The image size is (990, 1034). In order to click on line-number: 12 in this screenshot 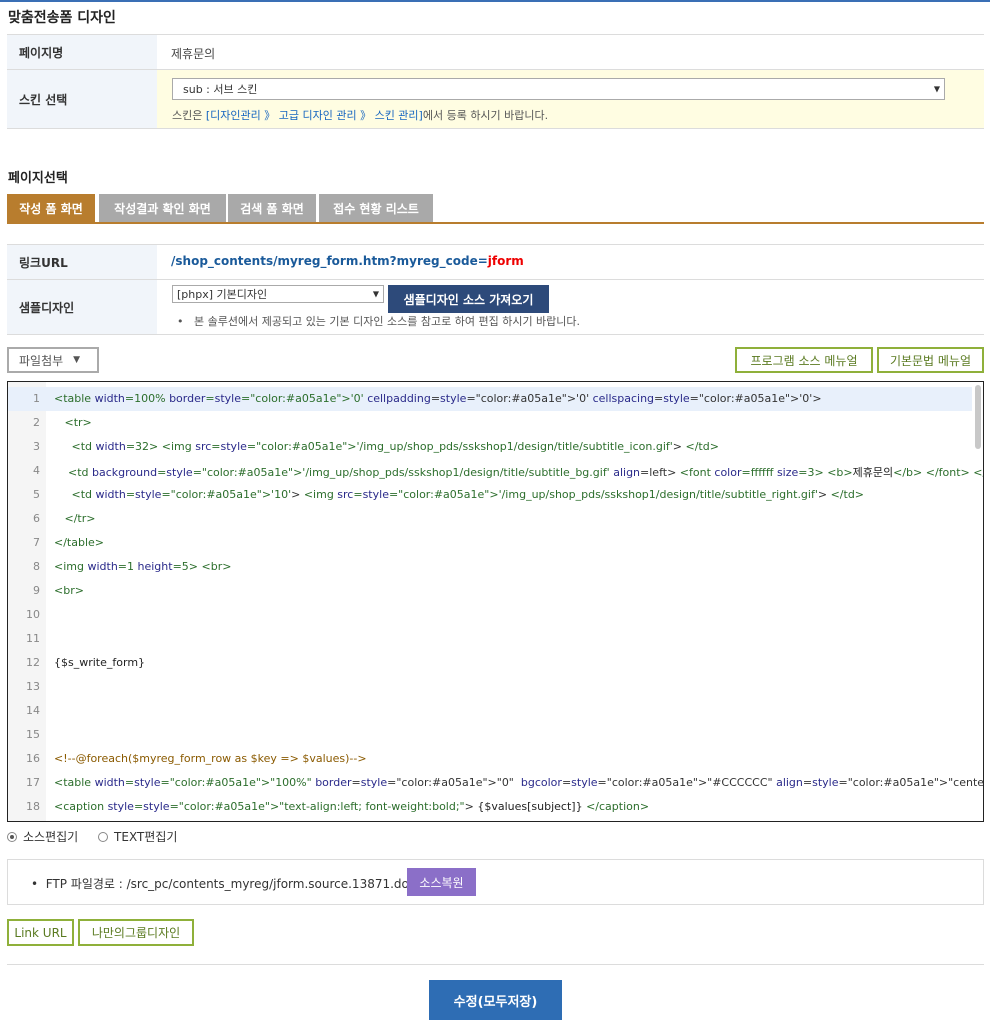, I will do `click(33, 662)`.